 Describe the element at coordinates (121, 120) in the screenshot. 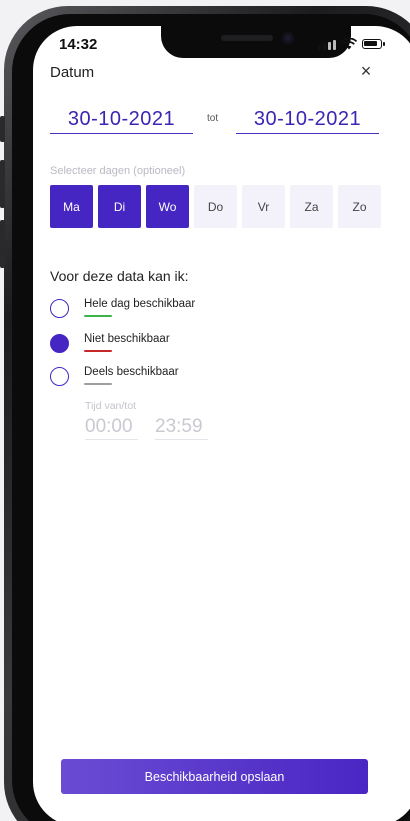

I see `date-from-input` at that location.